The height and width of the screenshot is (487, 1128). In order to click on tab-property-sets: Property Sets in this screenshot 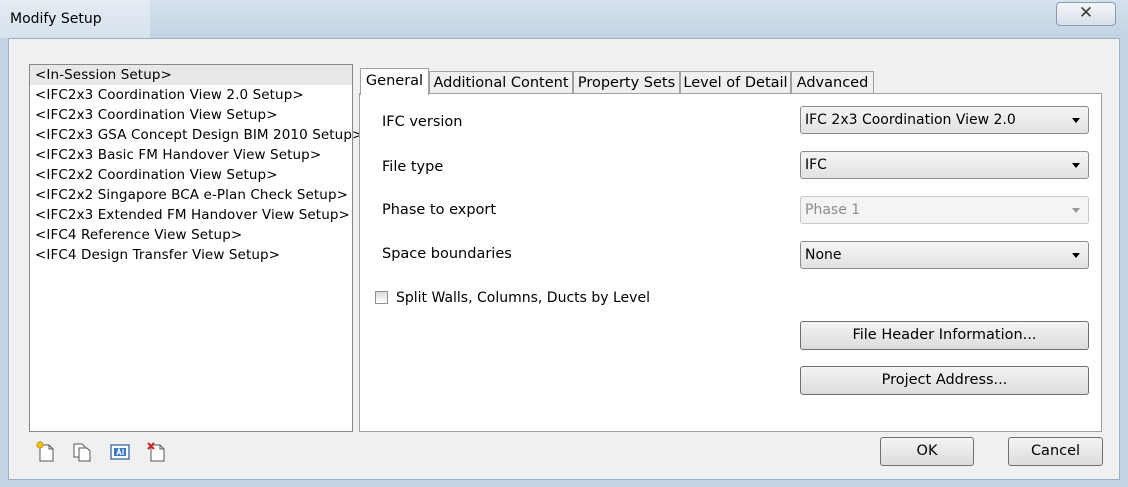, I will do `click(626, 82)`.